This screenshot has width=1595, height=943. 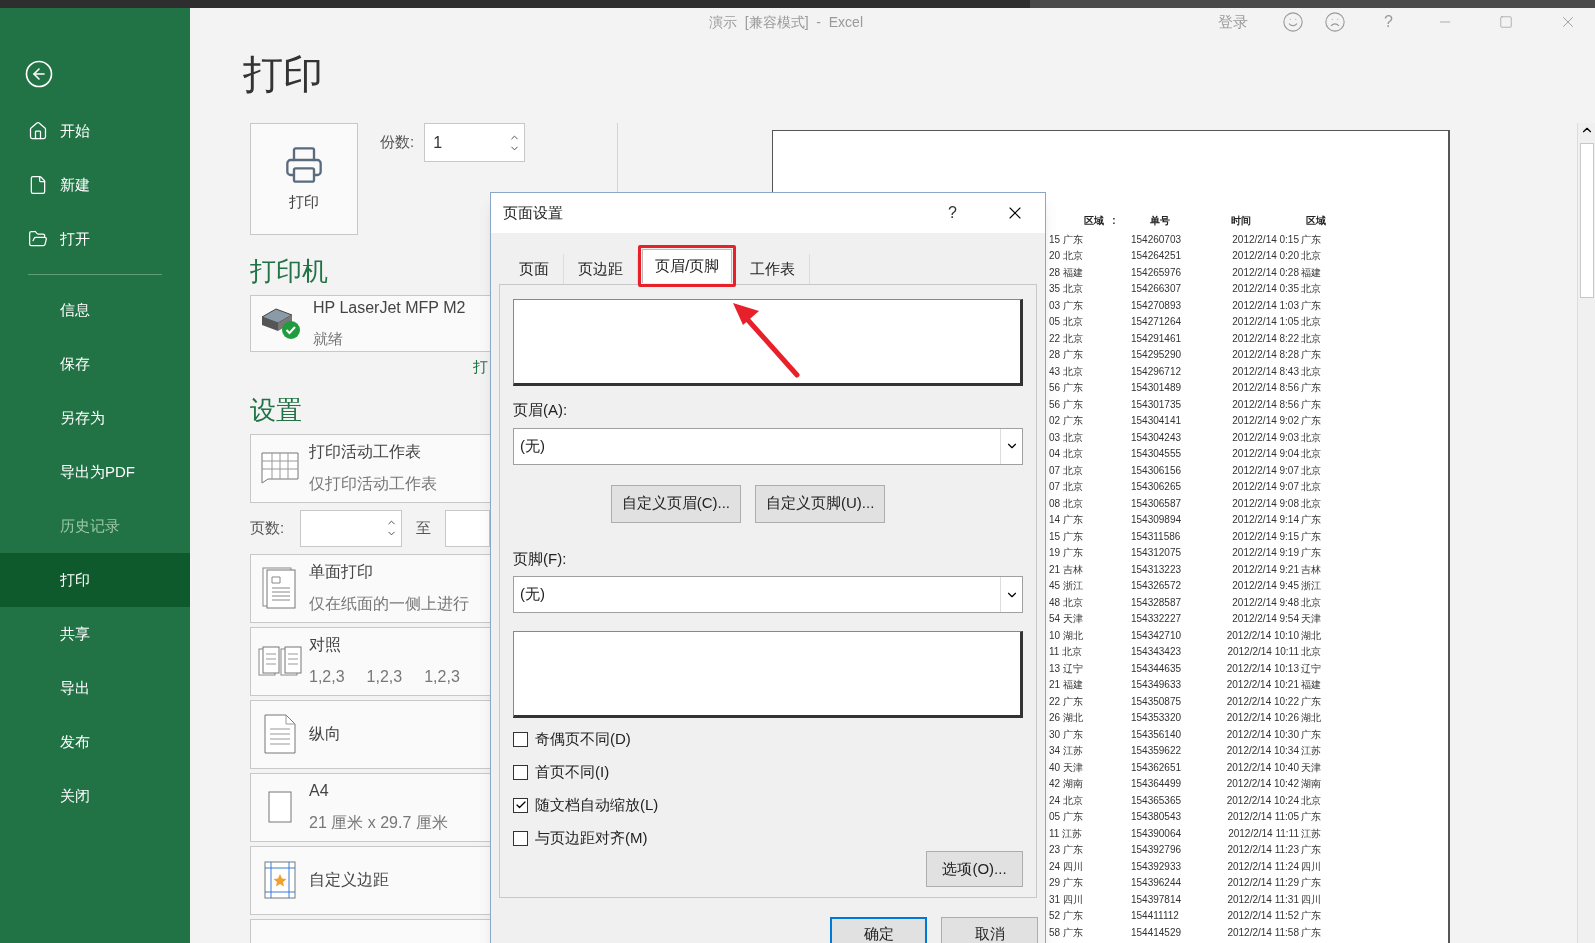 I want to click on settings-card: 打印活动工作表 仅打印活动工作表, so click(x=371, y=468).